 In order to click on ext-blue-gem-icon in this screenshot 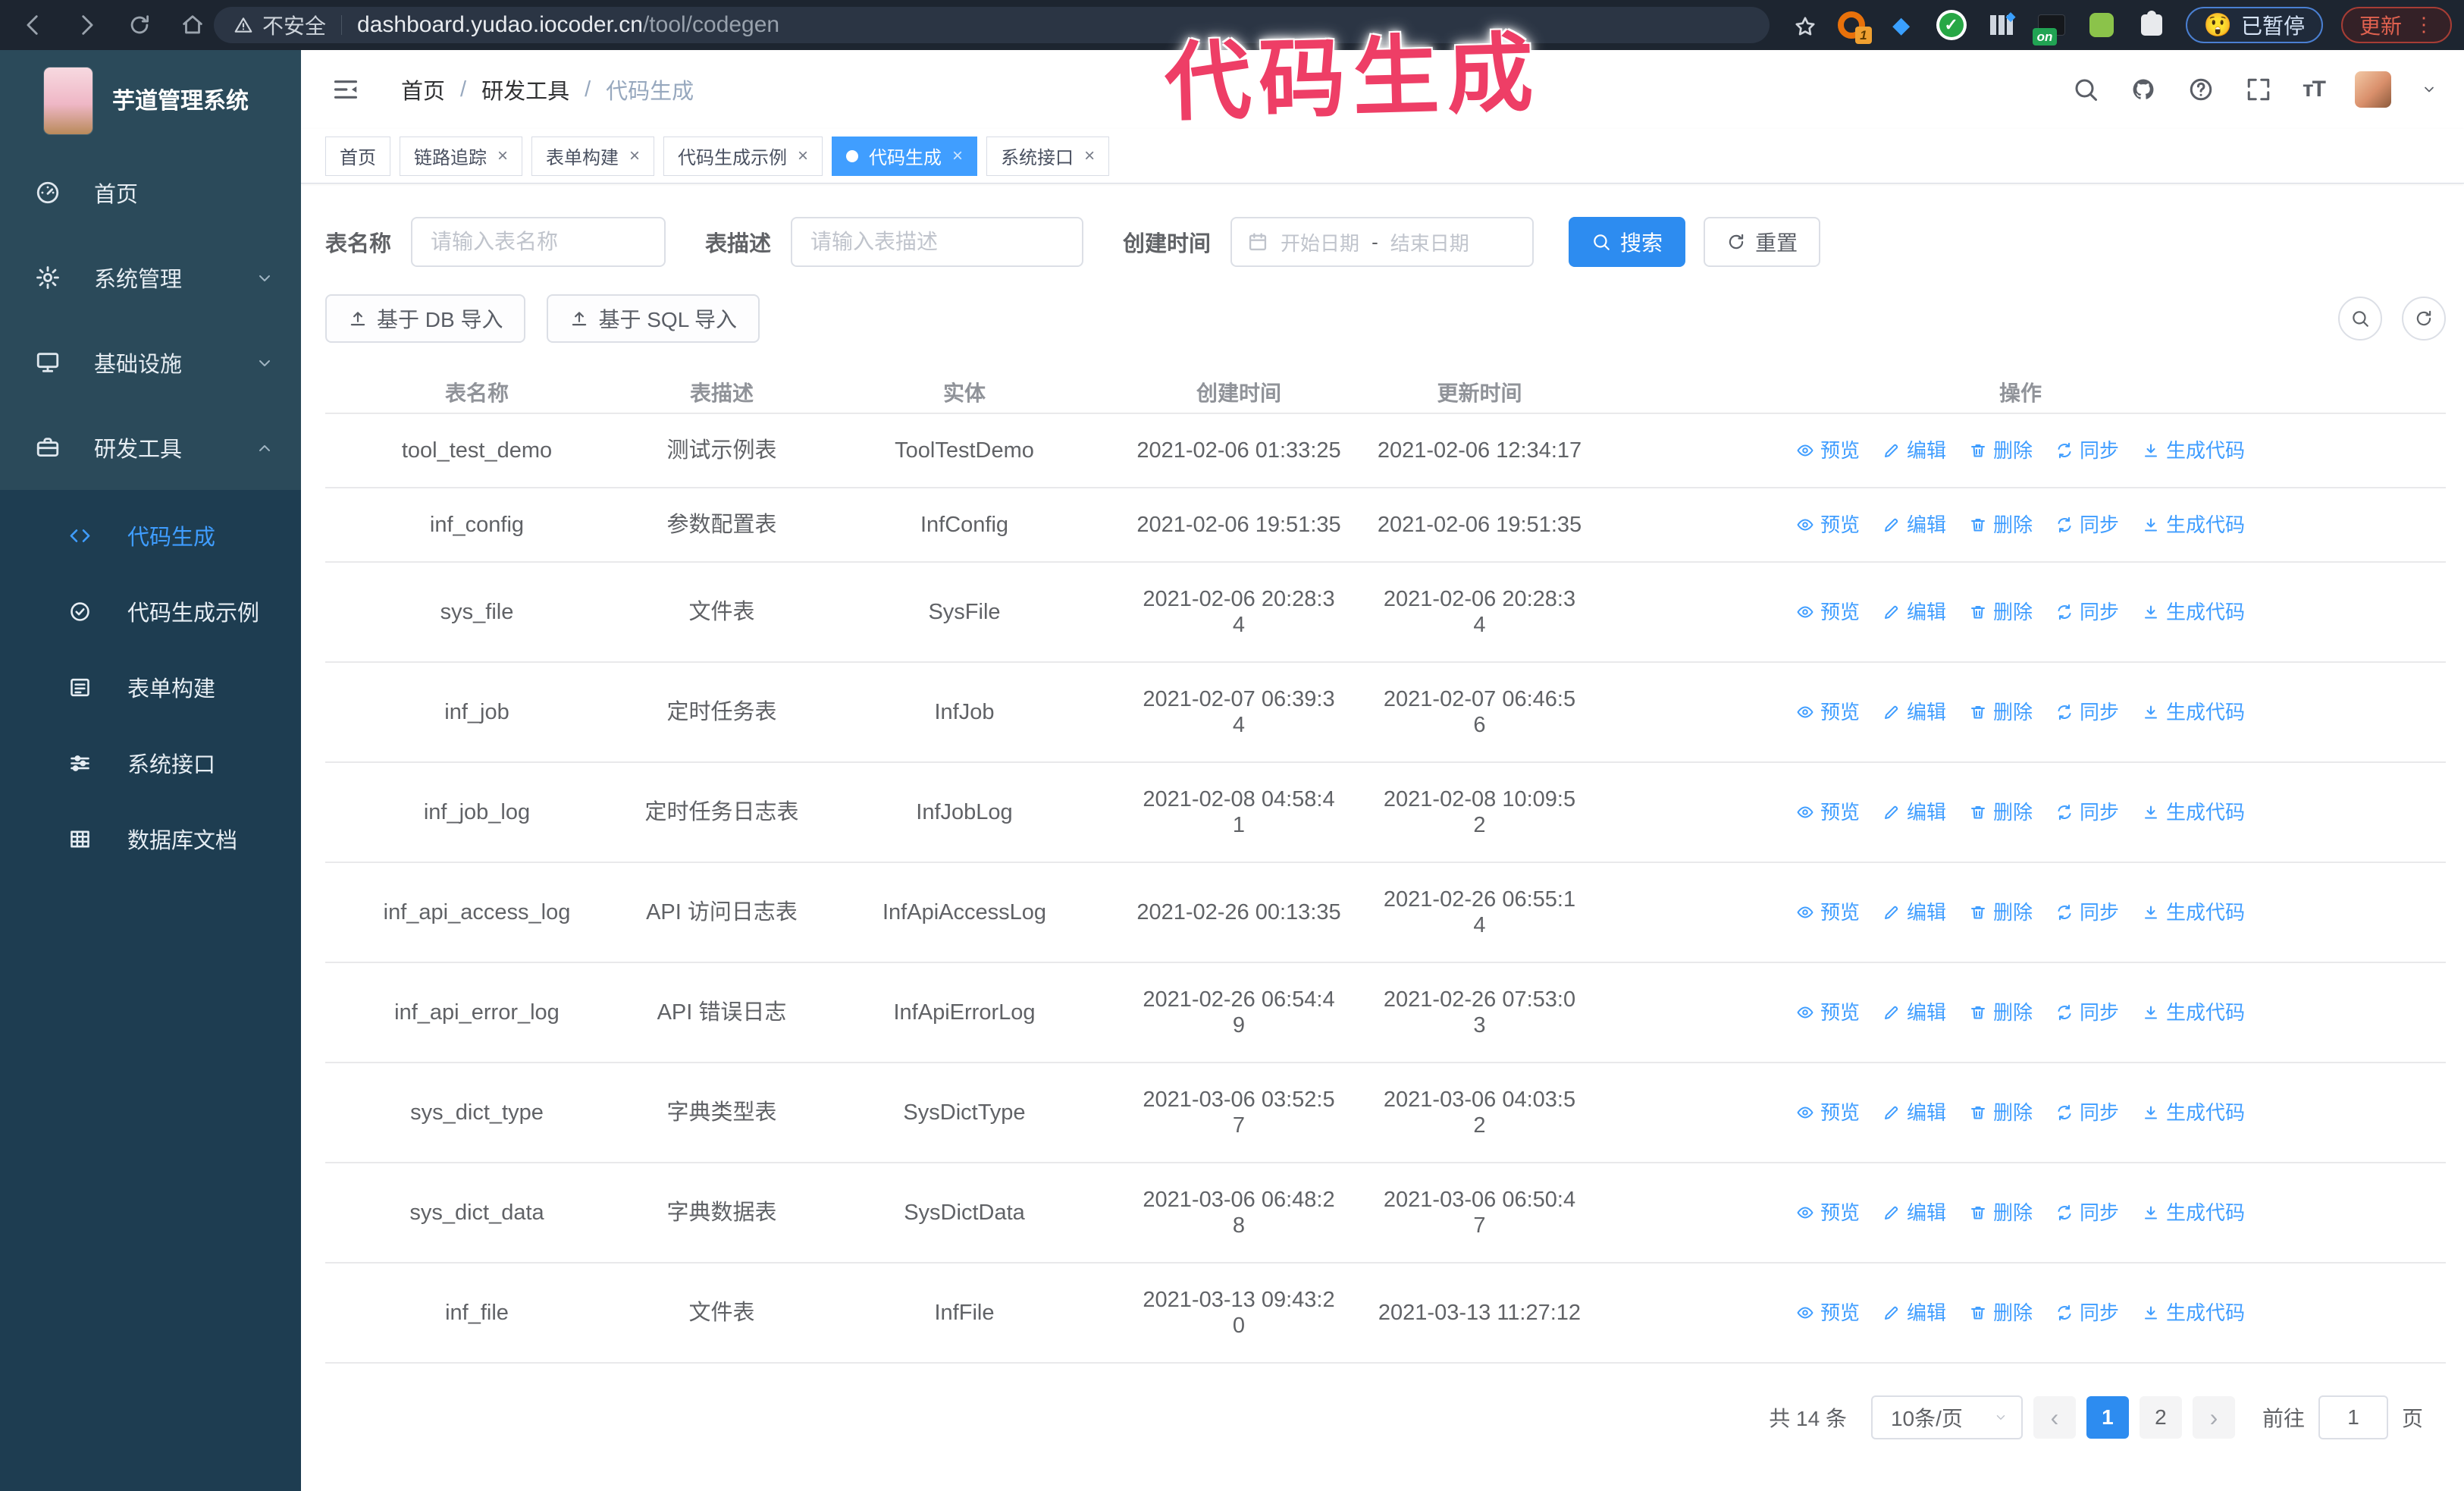, I will do `click(1902, 25)`.